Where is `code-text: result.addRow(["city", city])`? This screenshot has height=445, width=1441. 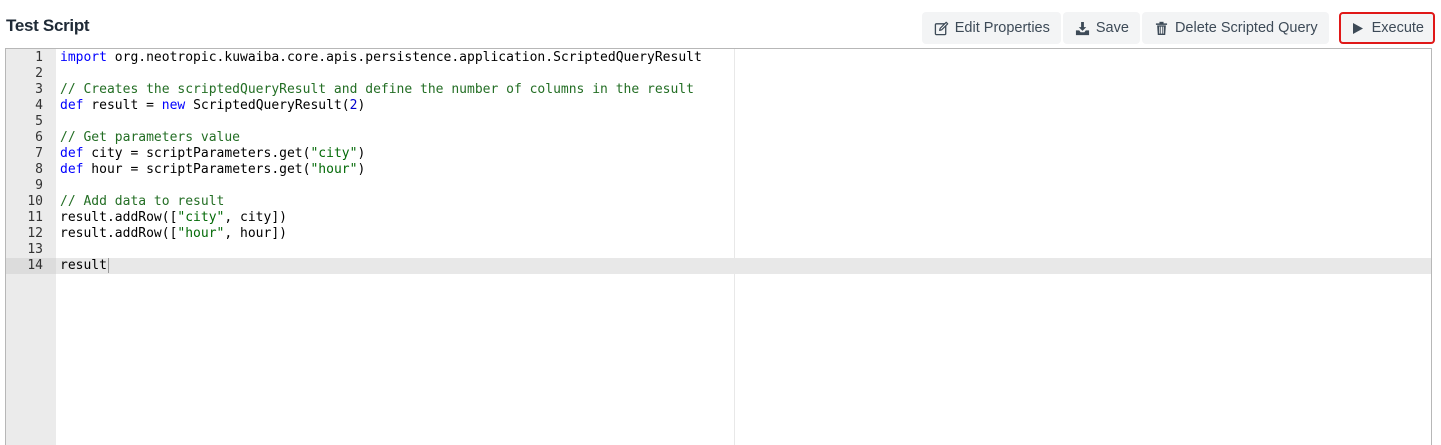
code-text: result.addRow(["city", city]) is located at coordinates (173, 218).